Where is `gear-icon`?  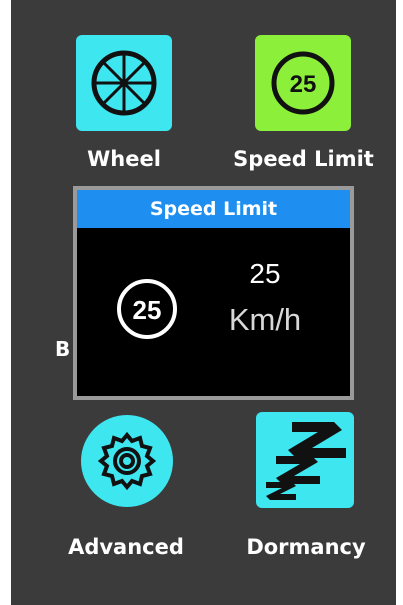 gear-icon is located at coordinates (127, 461).